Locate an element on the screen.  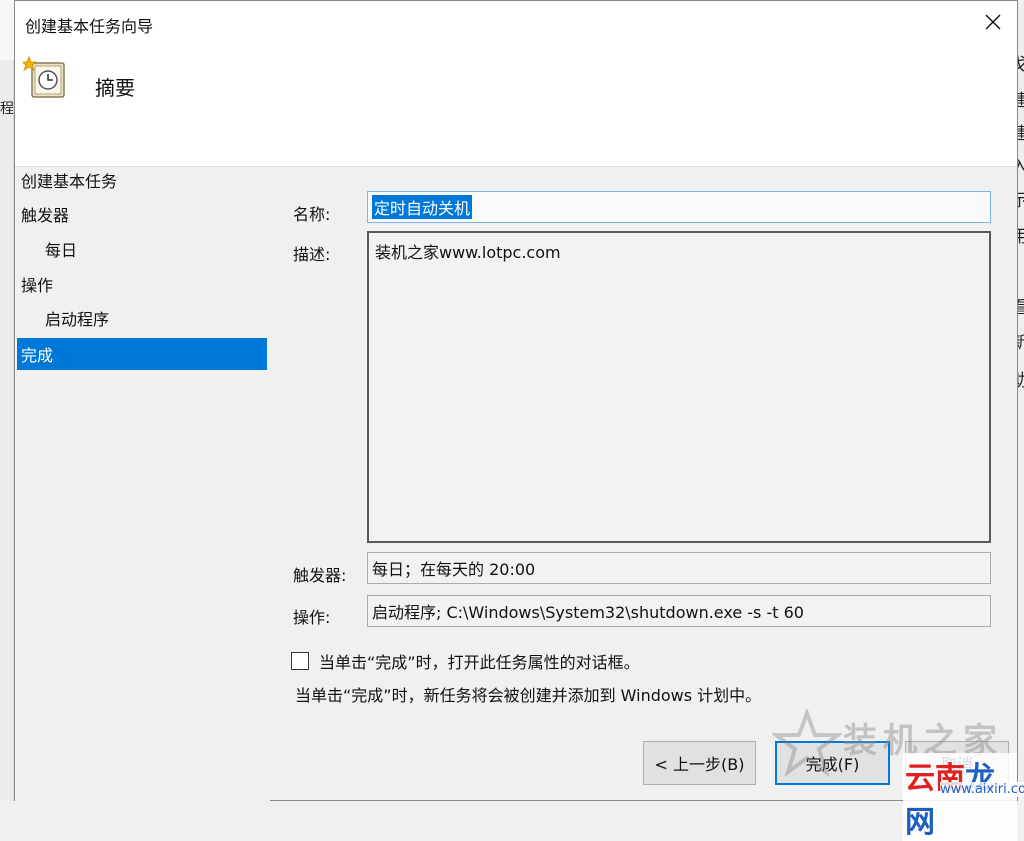
open-properties-checkbox is located at coordinates (300, 661).